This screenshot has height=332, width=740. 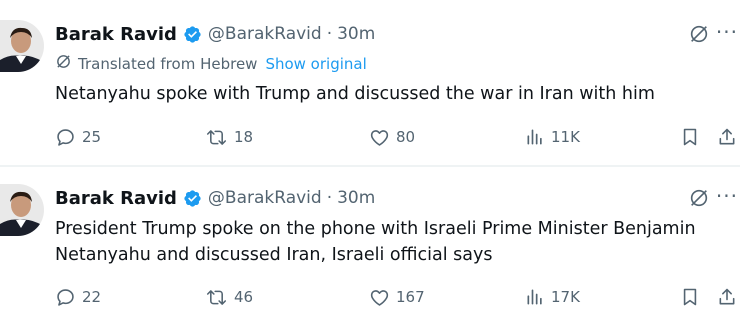 I want to click on views-count: 17K, so click(x=565, y=297).